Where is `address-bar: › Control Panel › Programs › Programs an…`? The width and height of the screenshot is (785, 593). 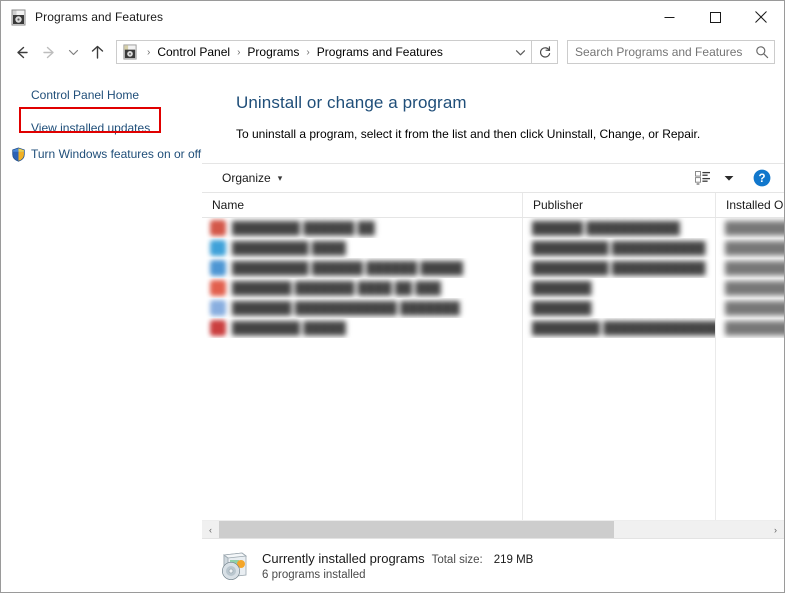 address-bar: › Control Panel › Programs › Programs an… is located at coordinates (324, 52).